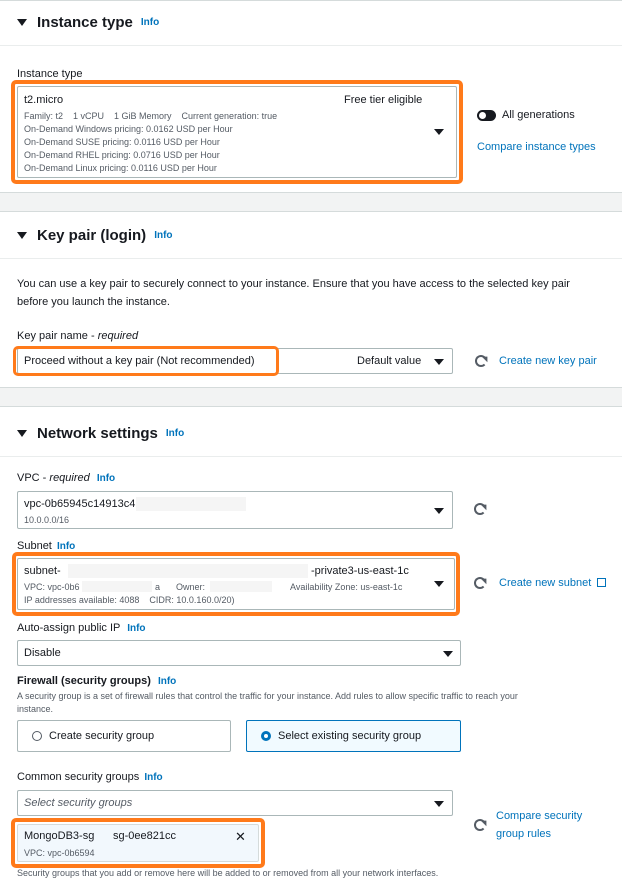 The width and height of the screenshot is (622, 884). What do you see at coordinates (548, 361) in the screenshot?
I see `create-new-key-pair-link: Create new key pair` at bounding box center [548, 361].